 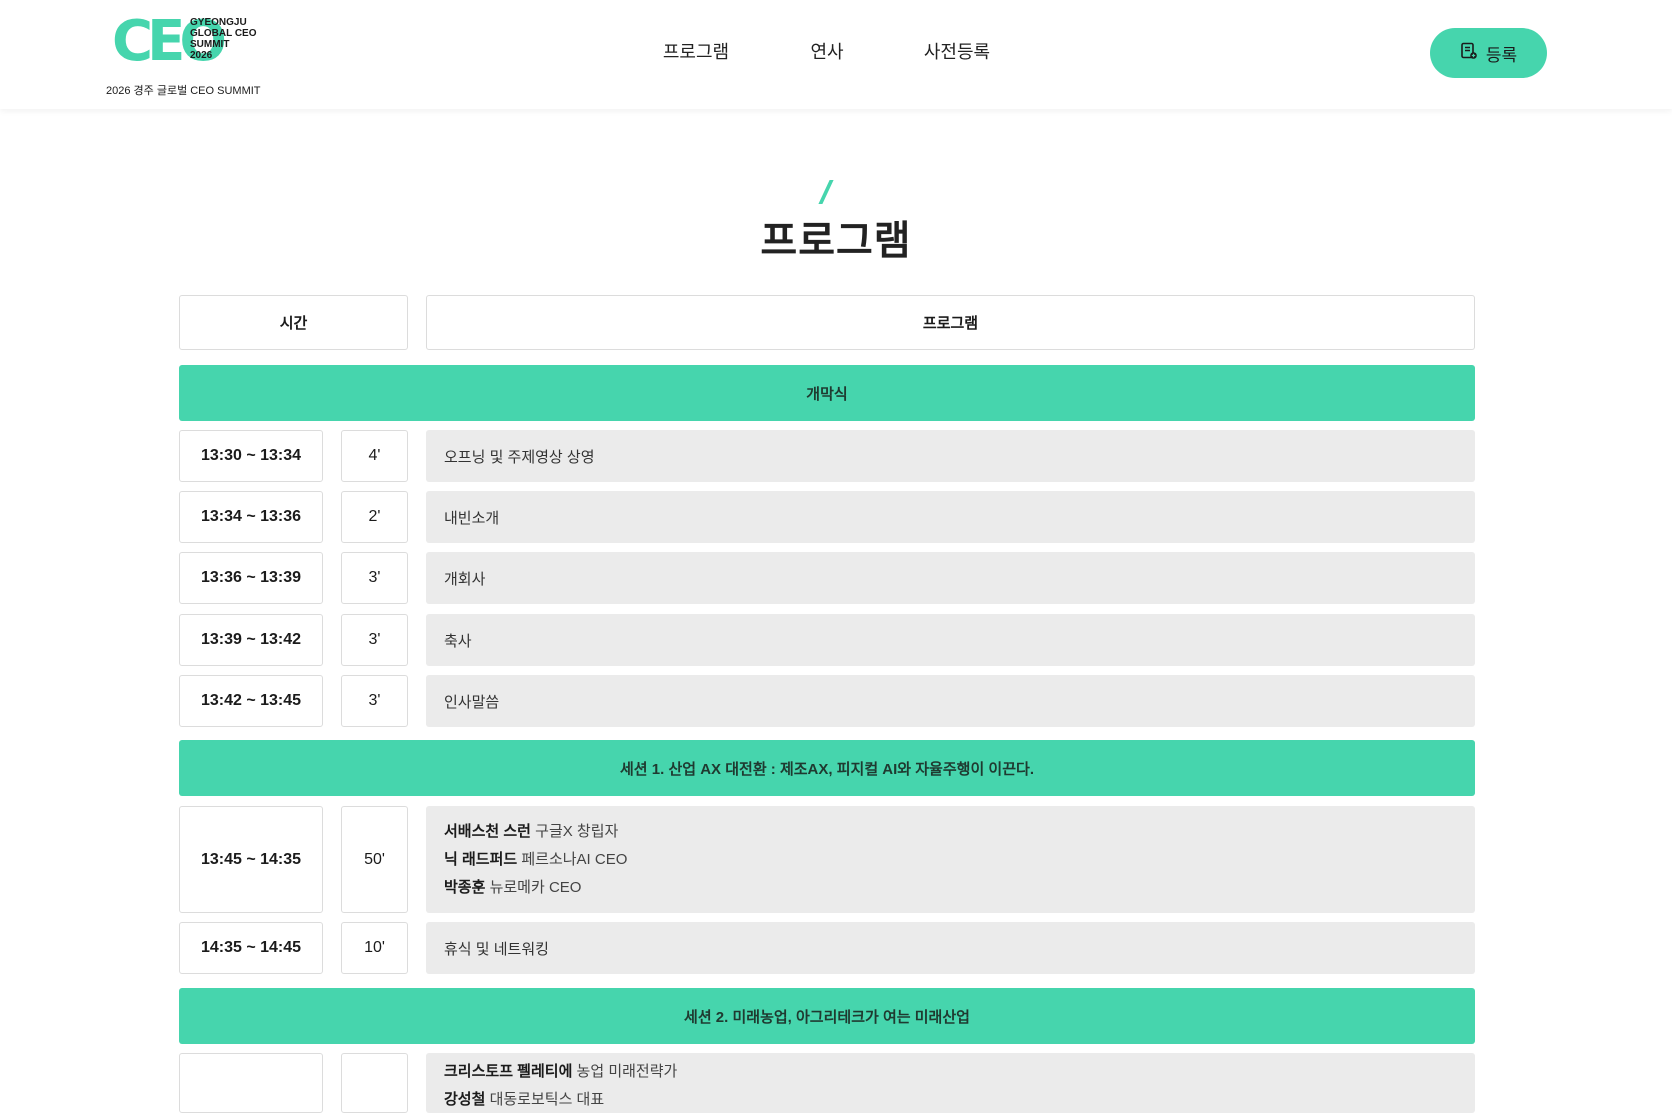 I want to click on speaker-entry: 닉 래드퍼드 페르소나AI CEO, so click(x=959, y=860).